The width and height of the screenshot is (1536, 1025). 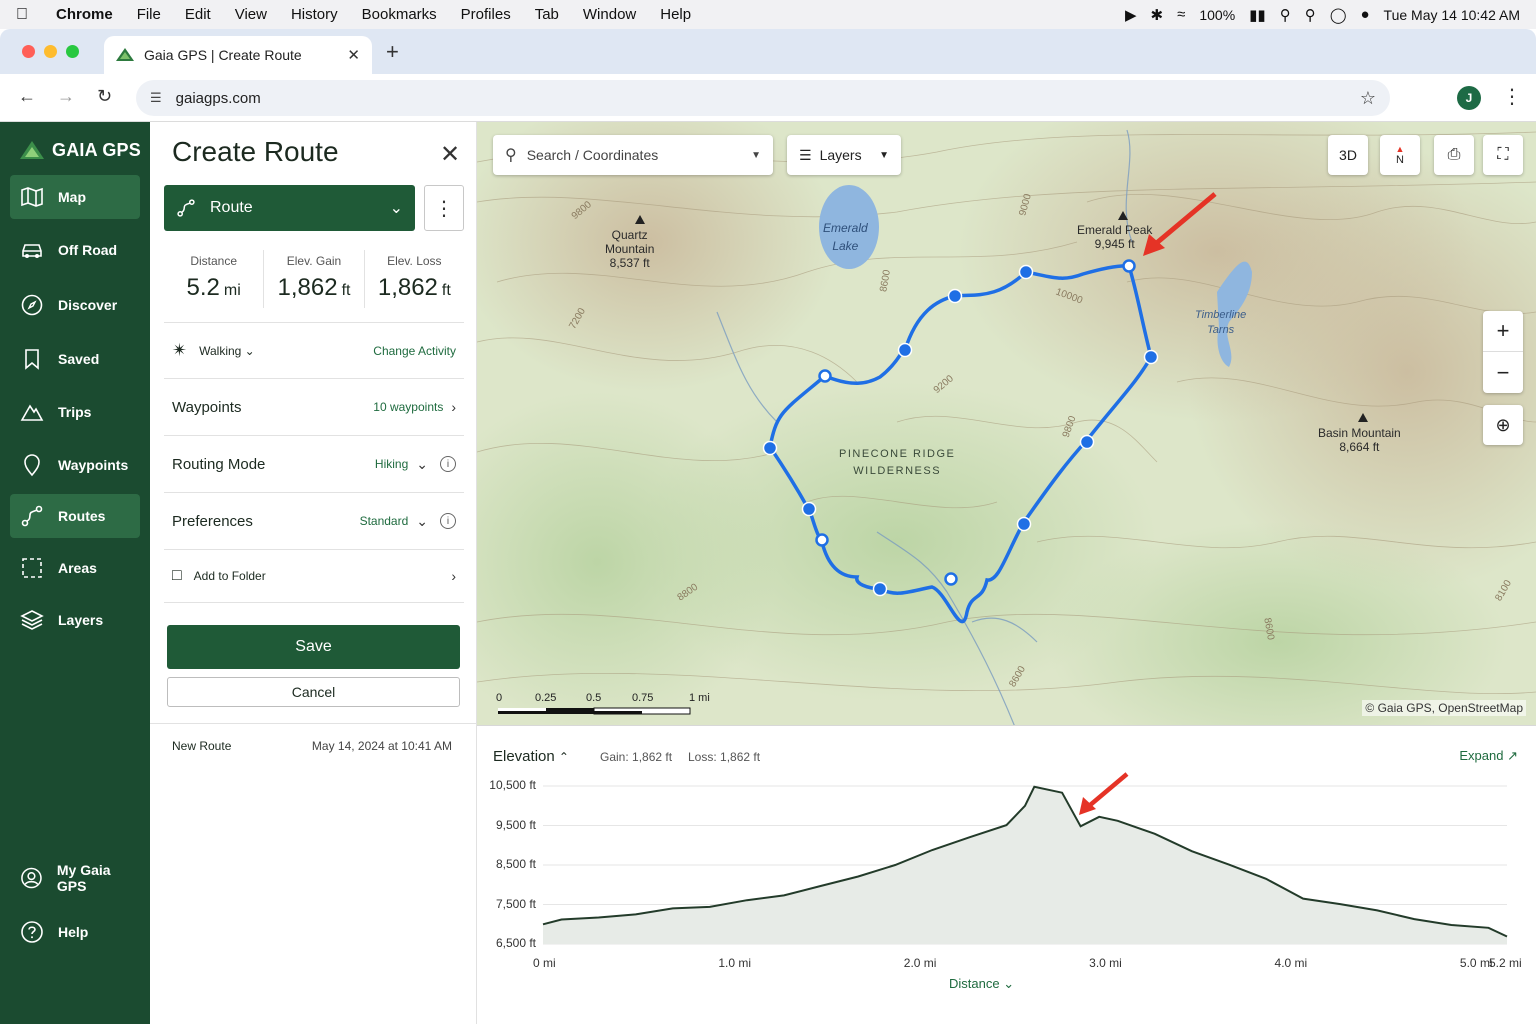 What do you see at coordinates (238, 55) in the screenshot?
I see `browser-tab: Gaia GPS | Create Route ✕` at bounding box center [238, 55].